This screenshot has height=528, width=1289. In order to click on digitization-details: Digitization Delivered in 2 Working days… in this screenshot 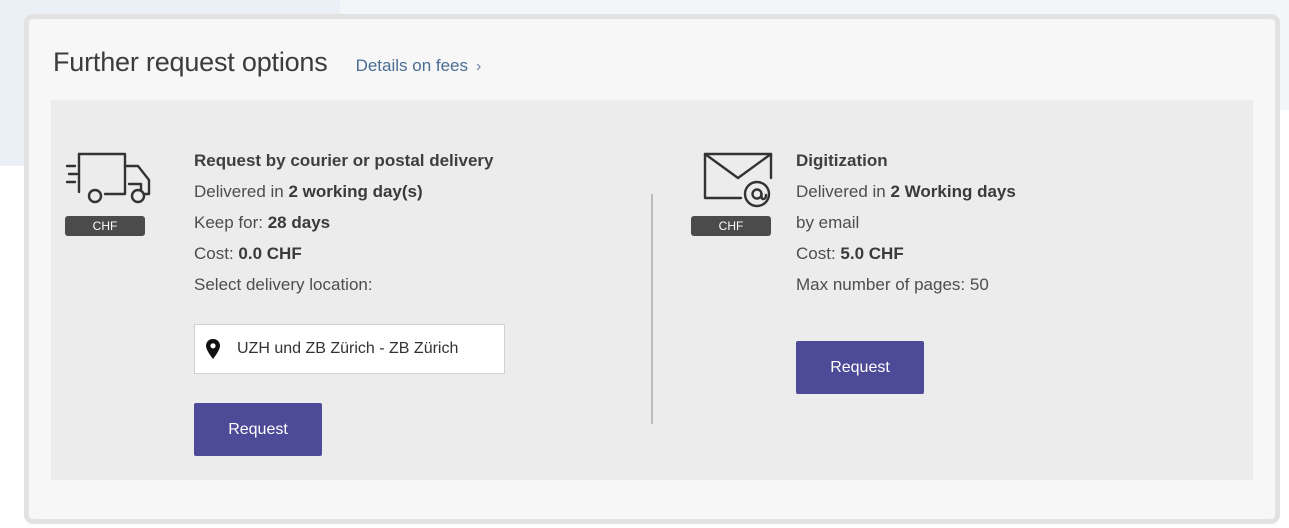, I will do `click(906, 222)`.